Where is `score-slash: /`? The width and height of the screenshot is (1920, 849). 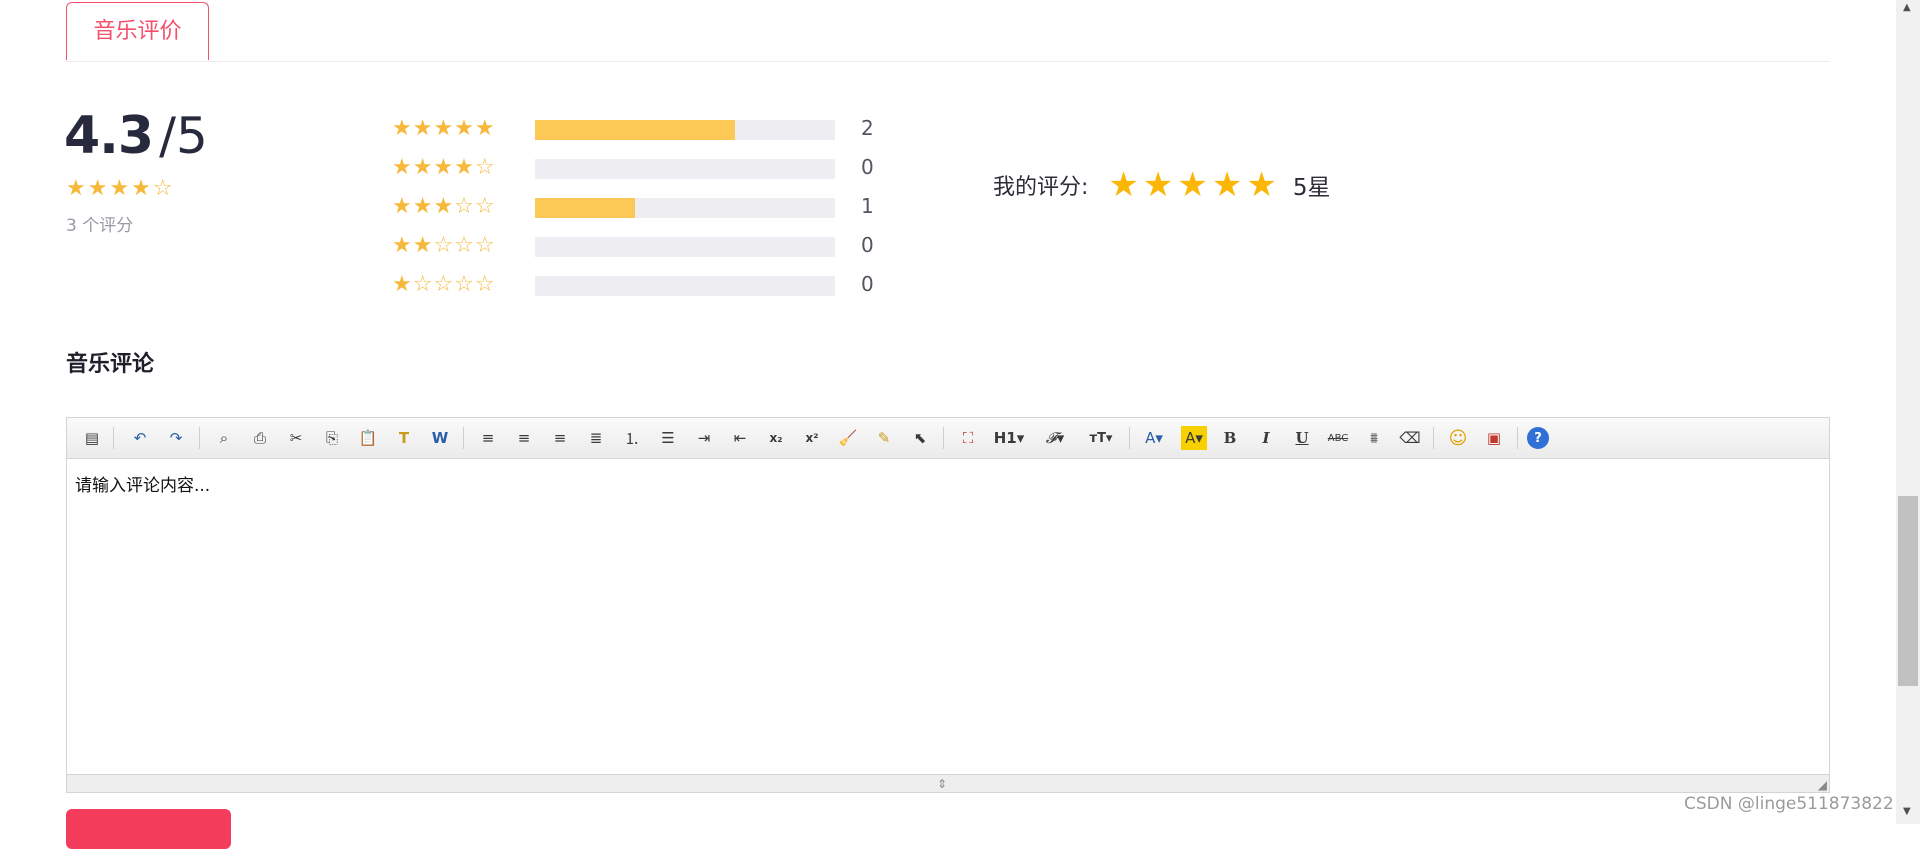
score-slash: / is located at coordinates (167, 136).